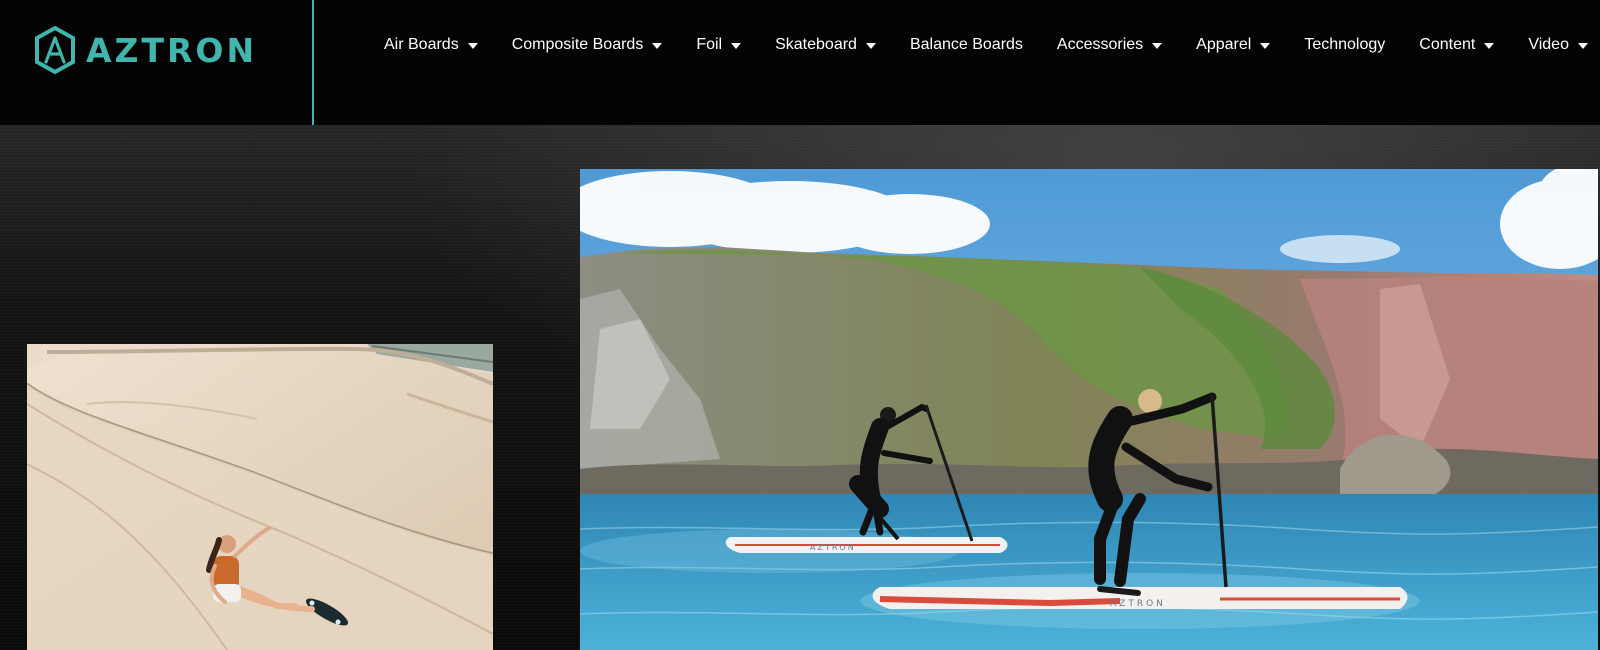 The image size is (1600, 650). I want to click on nav-item-skateboard: Skateboard, so click(825, 45).